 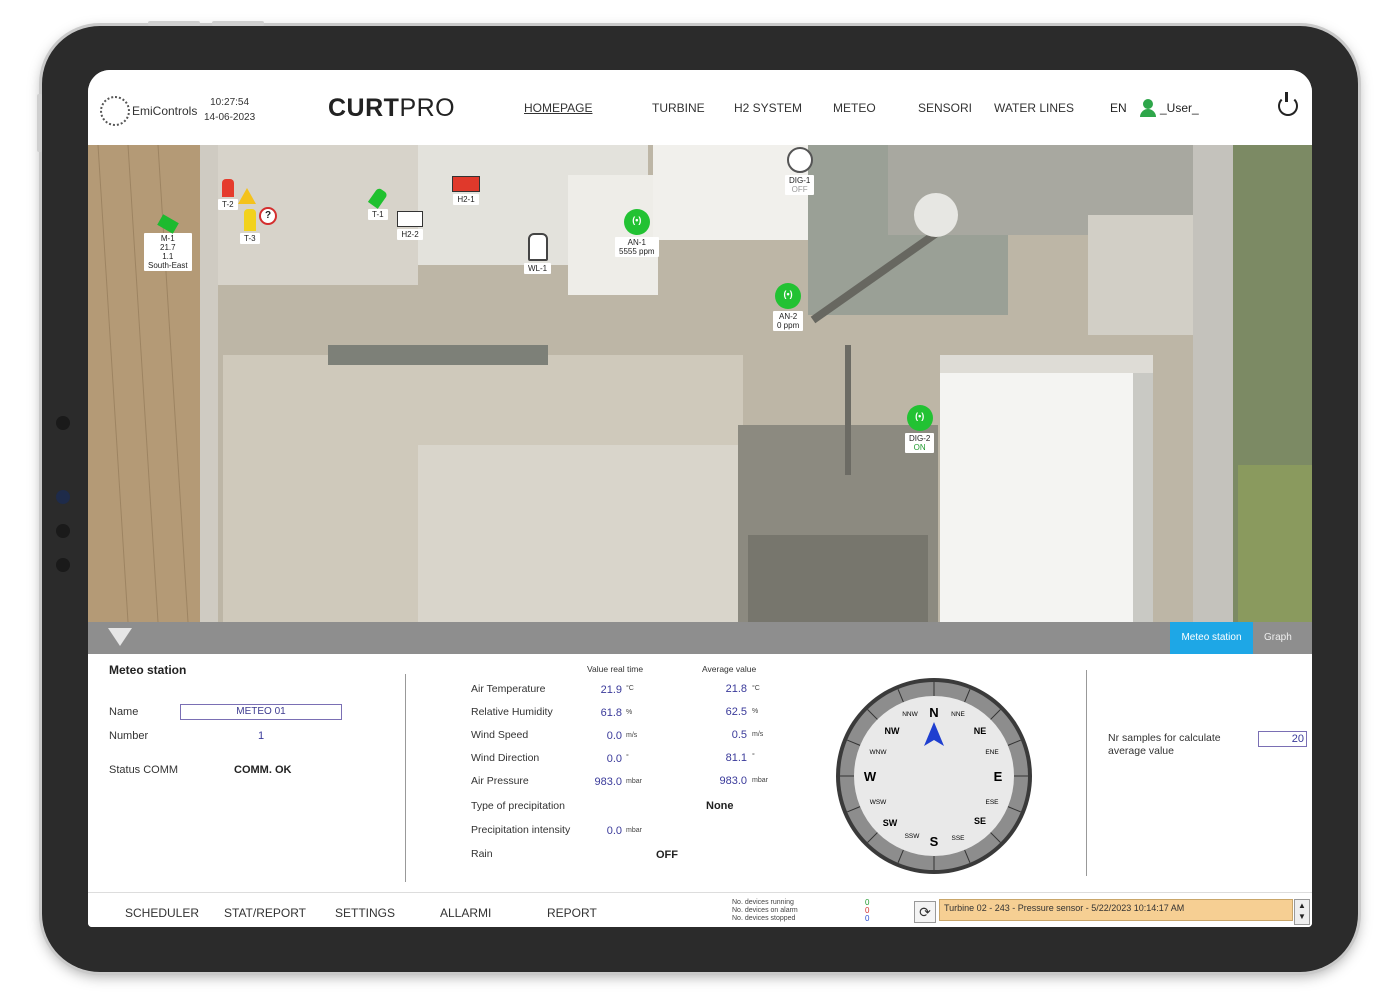 I want to click on name-field: METEO 01, so click(x=261, y=712).